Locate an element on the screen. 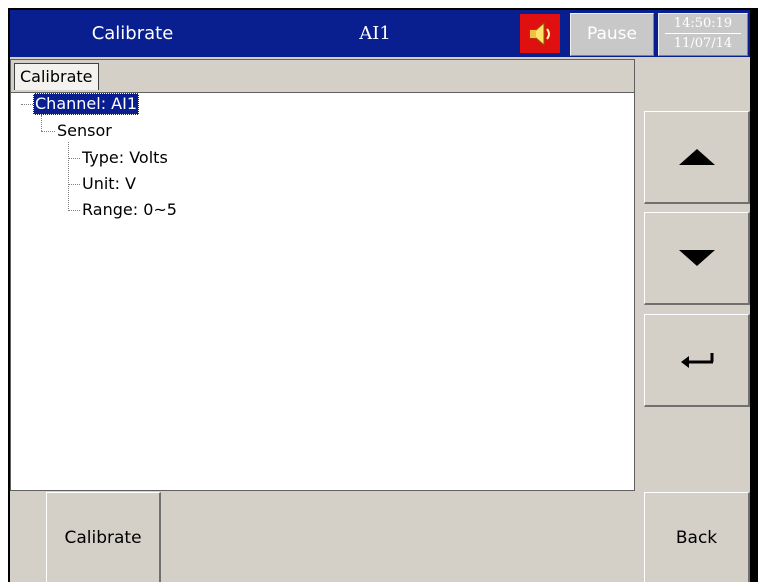 The image size is (766, 582). arrow-down-icon is located at coordinates (696, 258).